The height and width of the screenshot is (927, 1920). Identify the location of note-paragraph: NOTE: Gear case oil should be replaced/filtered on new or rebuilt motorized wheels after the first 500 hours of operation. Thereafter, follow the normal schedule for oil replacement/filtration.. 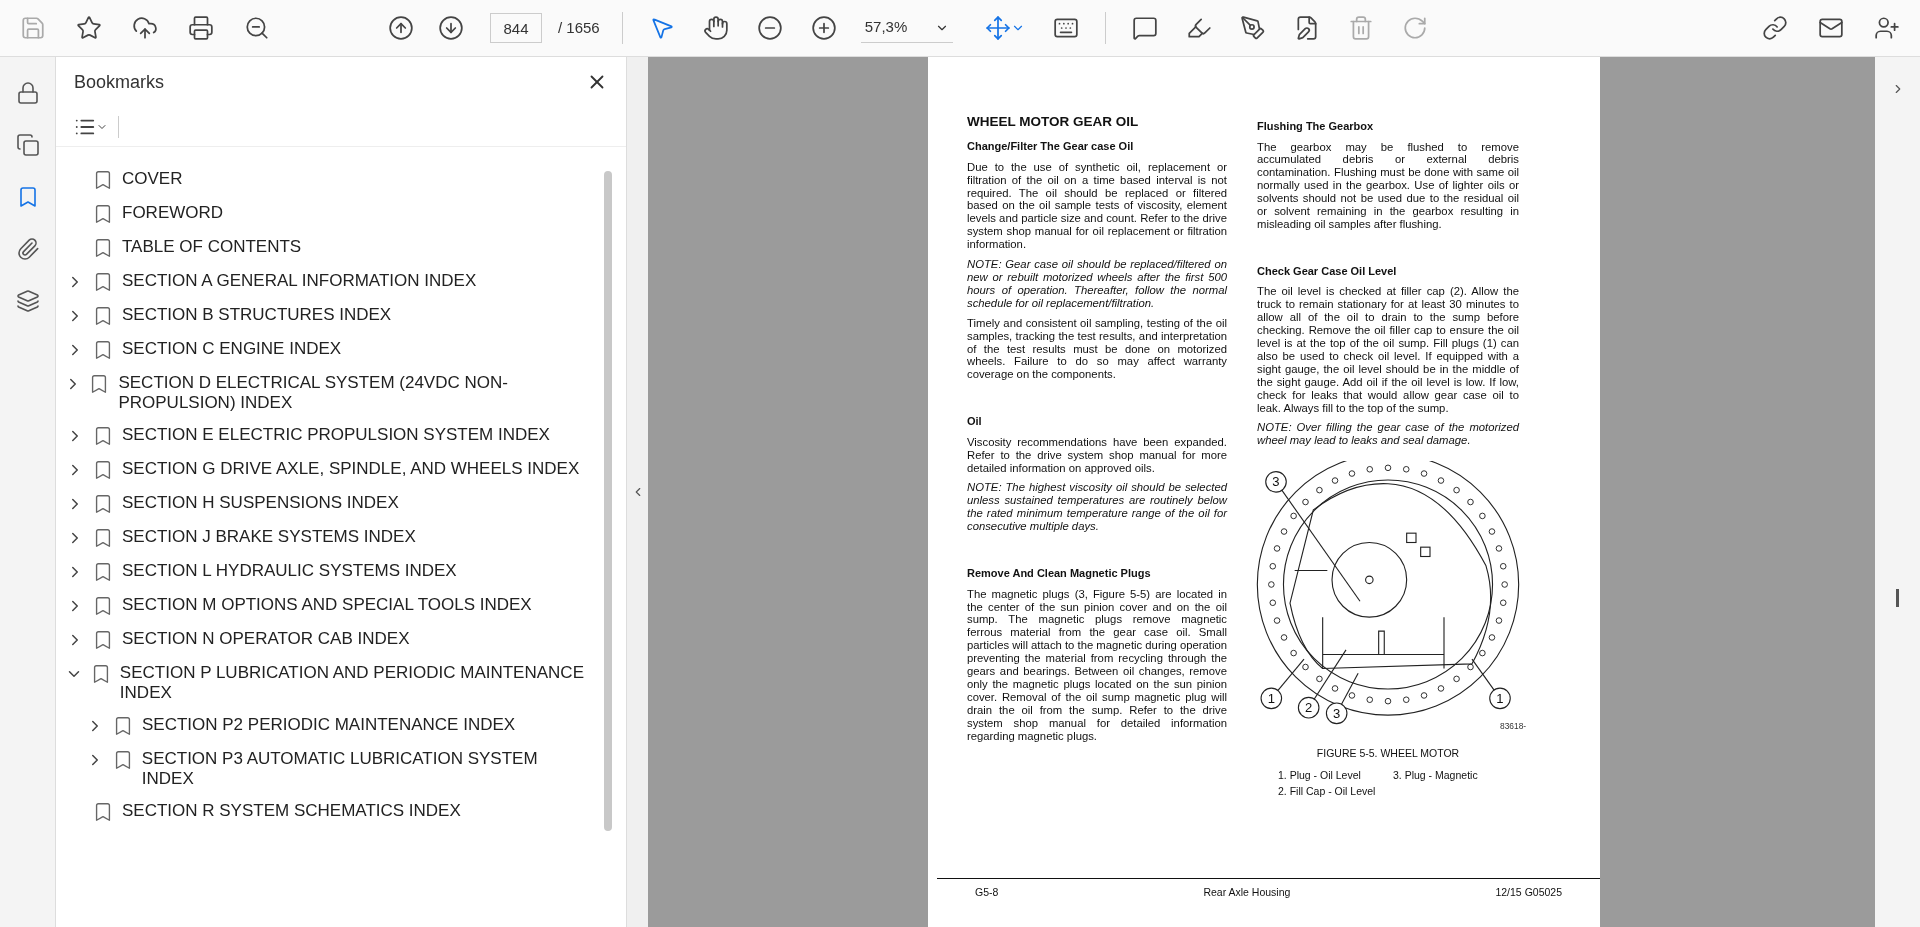
(1097, 284).